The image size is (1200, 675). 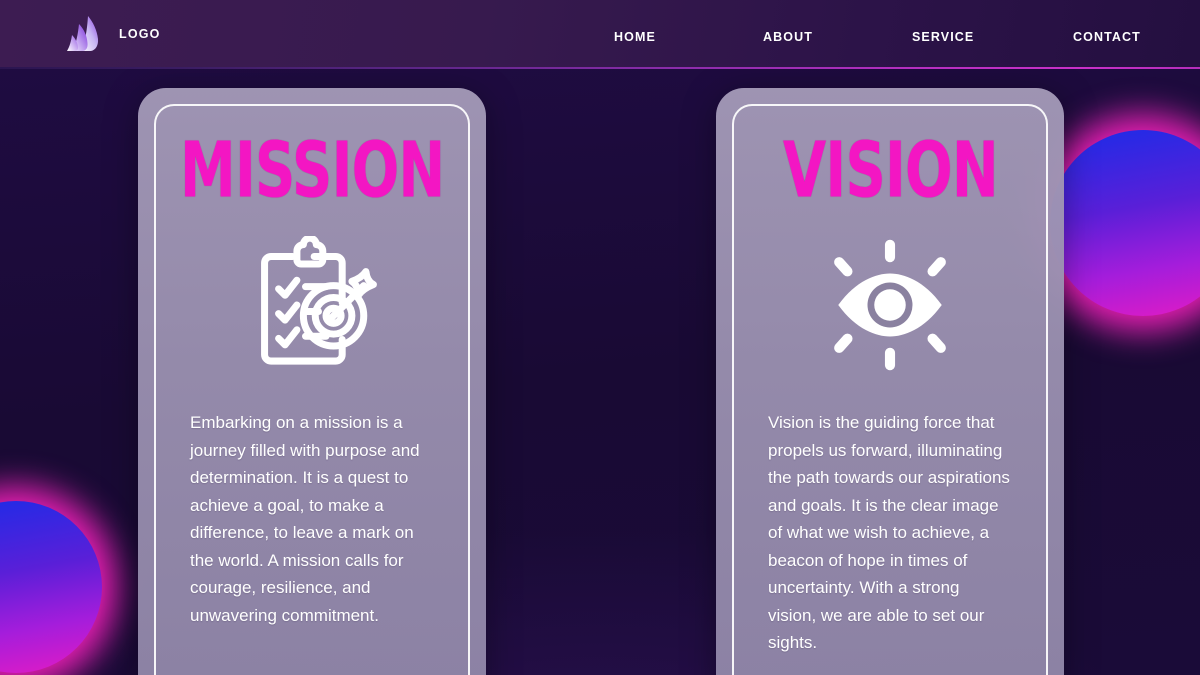 What do you see at coordinates (1107, 37) in the screenshot?
I see `nav-item-contact: CONTACT` at bounding box center [1107, 37].